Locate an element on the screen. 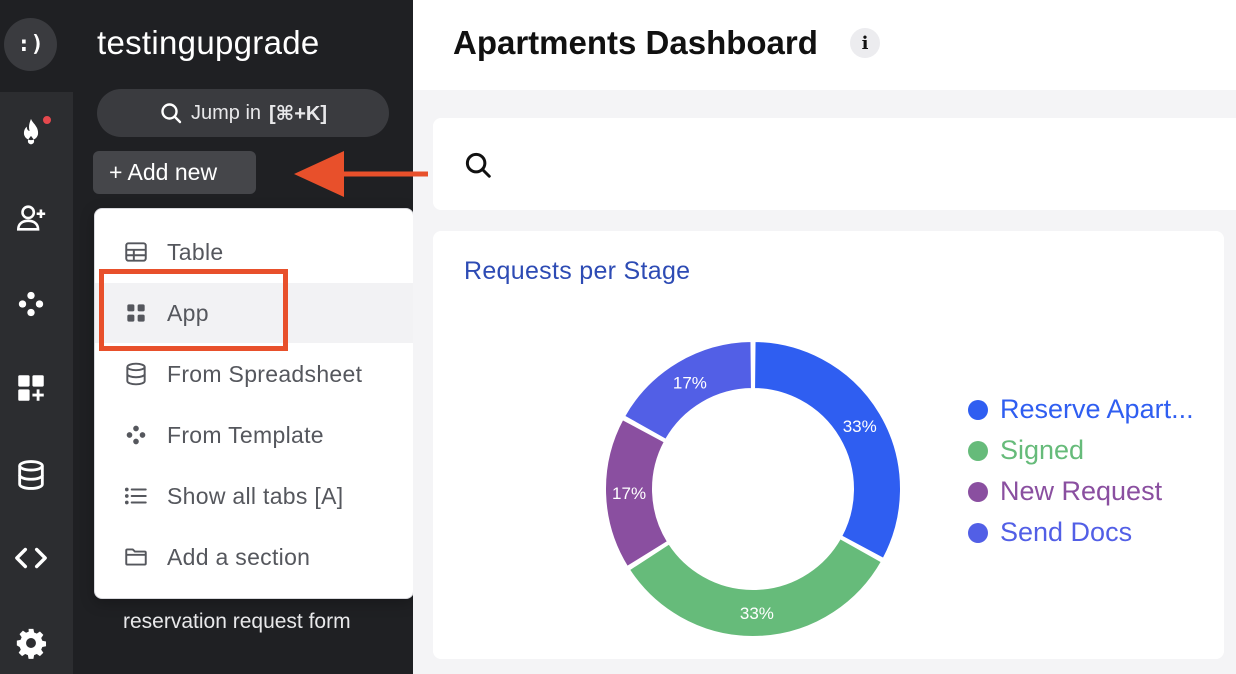  menu-item-label: Show all tabs [A] is located at coordinates (255, 495).